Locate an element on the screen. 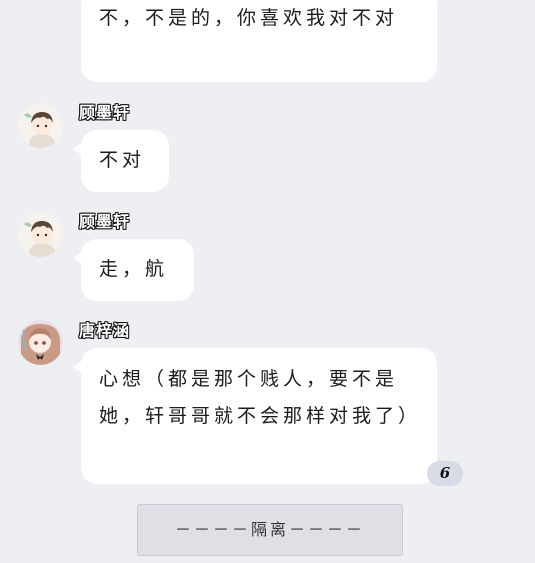  girl-avatar-icon is located at coordinates (40, 342).